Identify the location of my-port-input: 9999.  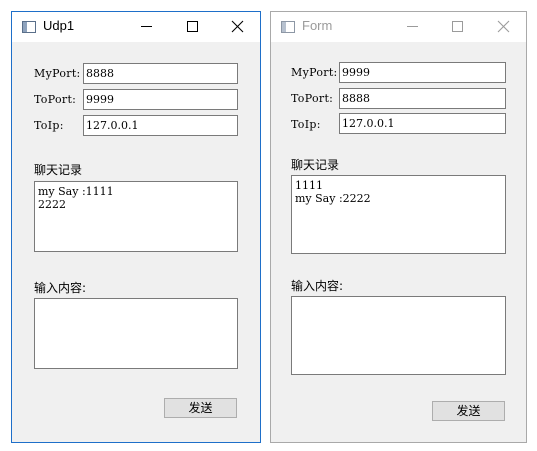
(422, 72).